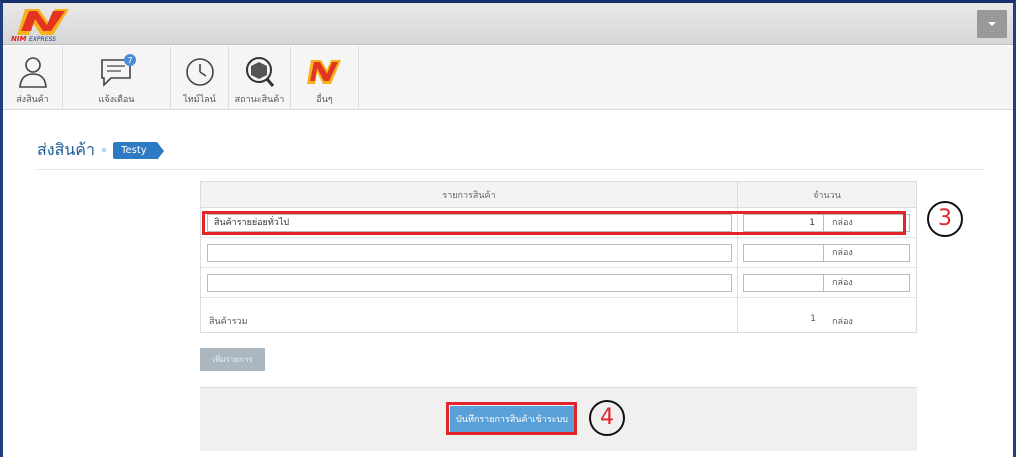 The image size is (1016, 457). I want to click on breadcrumb-current: Testy, so click(138, 150).